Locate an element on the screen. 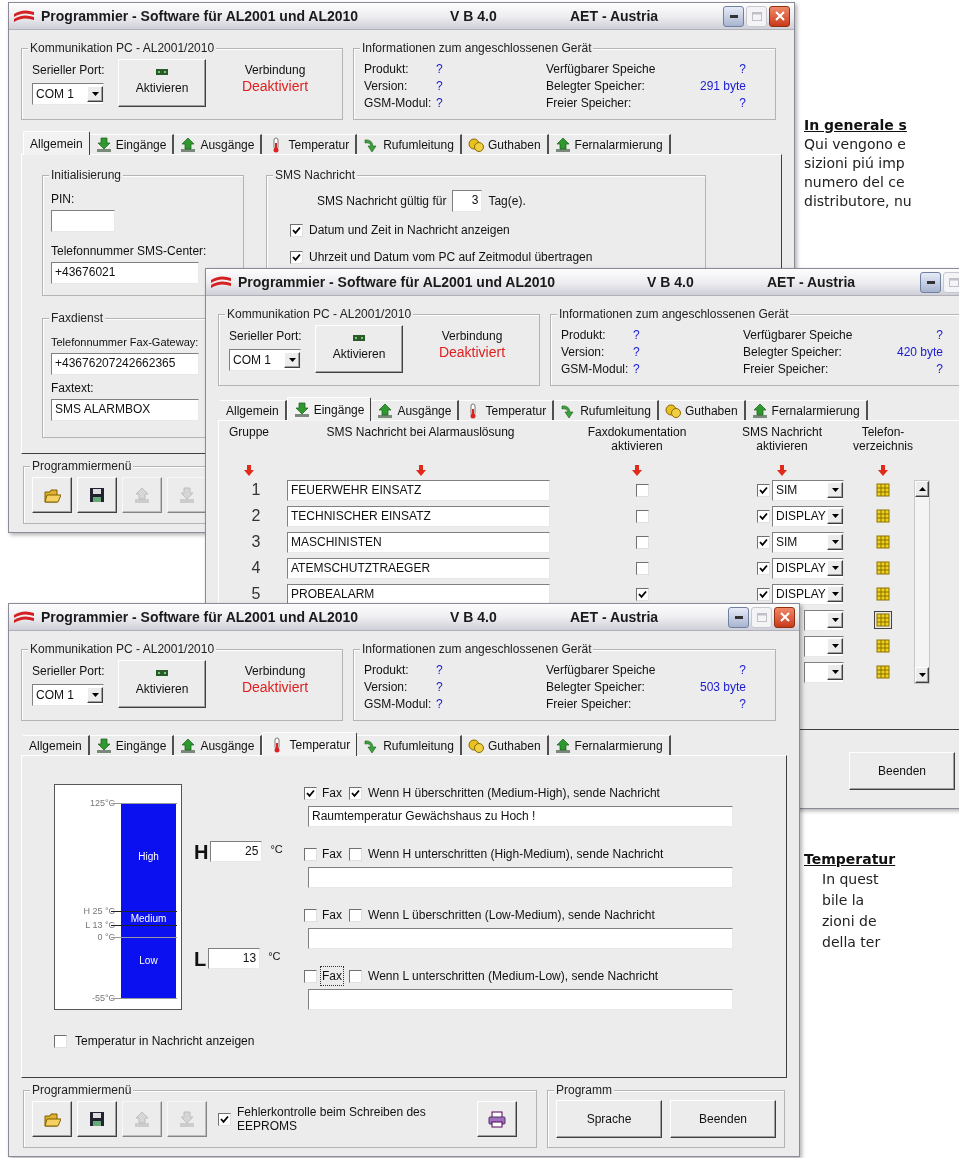  arrow-down-icon is located at coordinates (637, 470).